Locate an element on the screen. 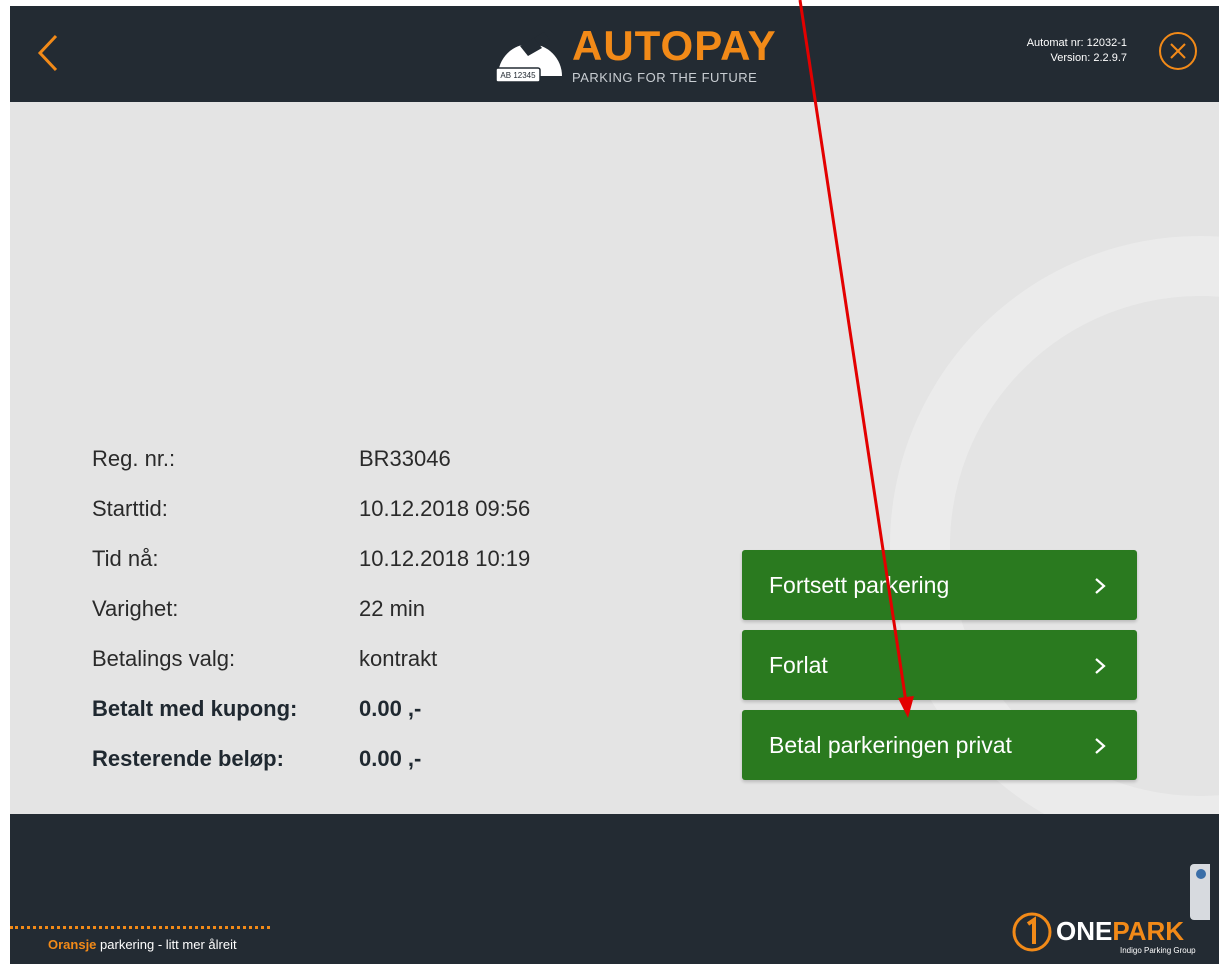 The width and height of the screenshot is (1219, 964). software-version: Version: 2.2.9.7 is located at coordinates (1088, 58).